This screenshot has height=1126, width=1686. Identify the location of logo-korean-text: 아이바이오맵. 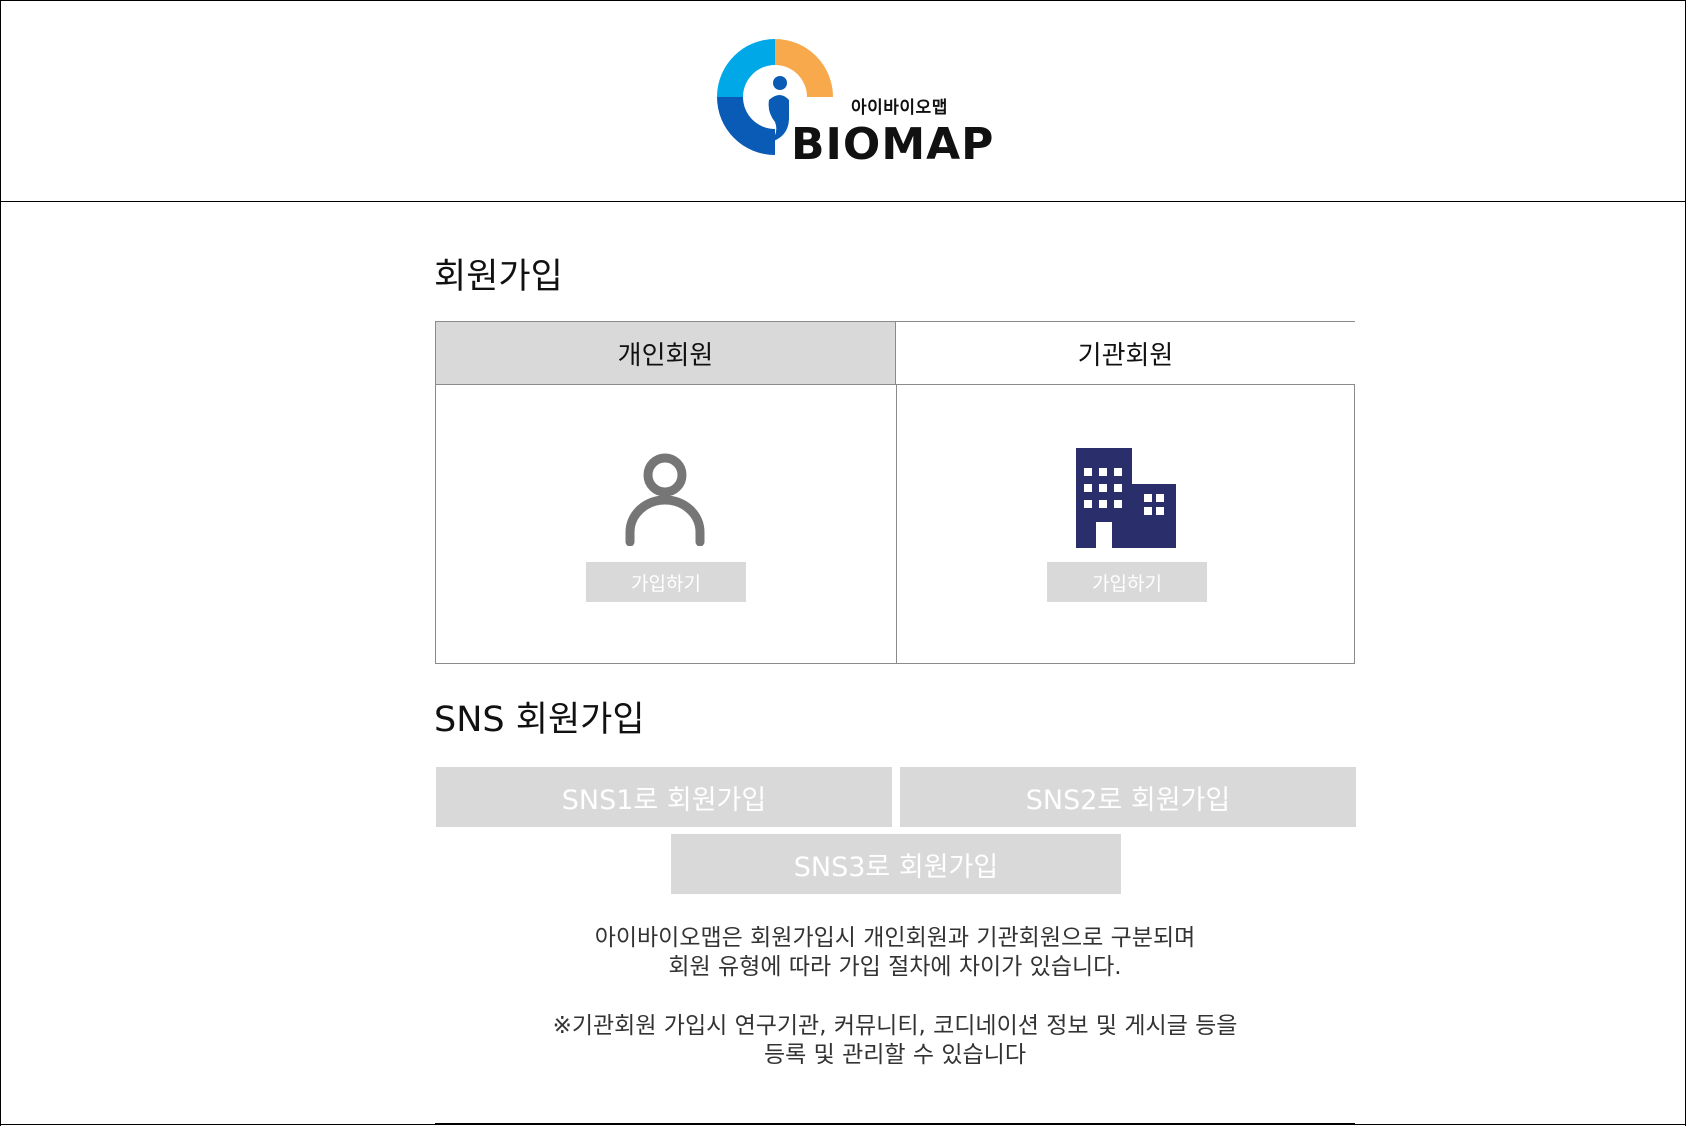
(899, 108).